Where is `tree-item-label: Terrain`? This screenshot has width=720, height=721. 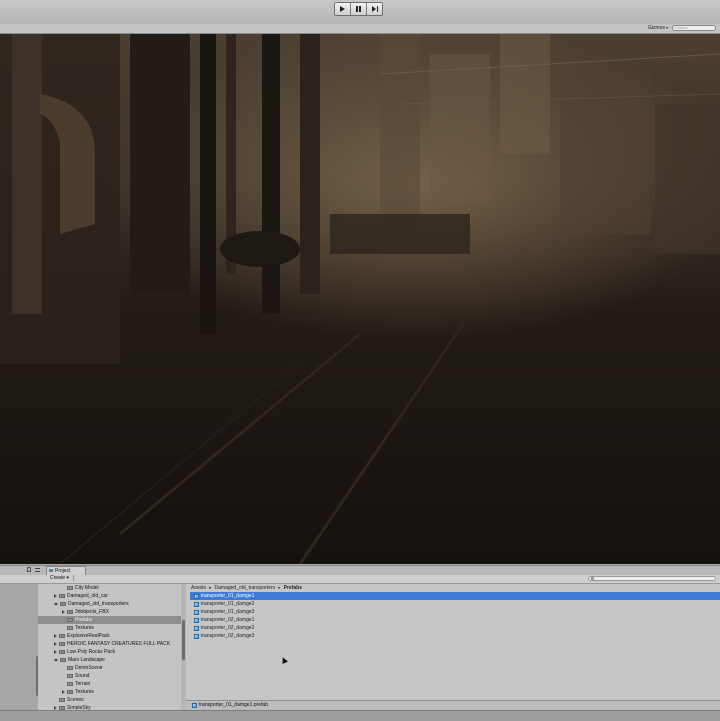
tree-item-label: Terrain is located at coordinates (83, 684).